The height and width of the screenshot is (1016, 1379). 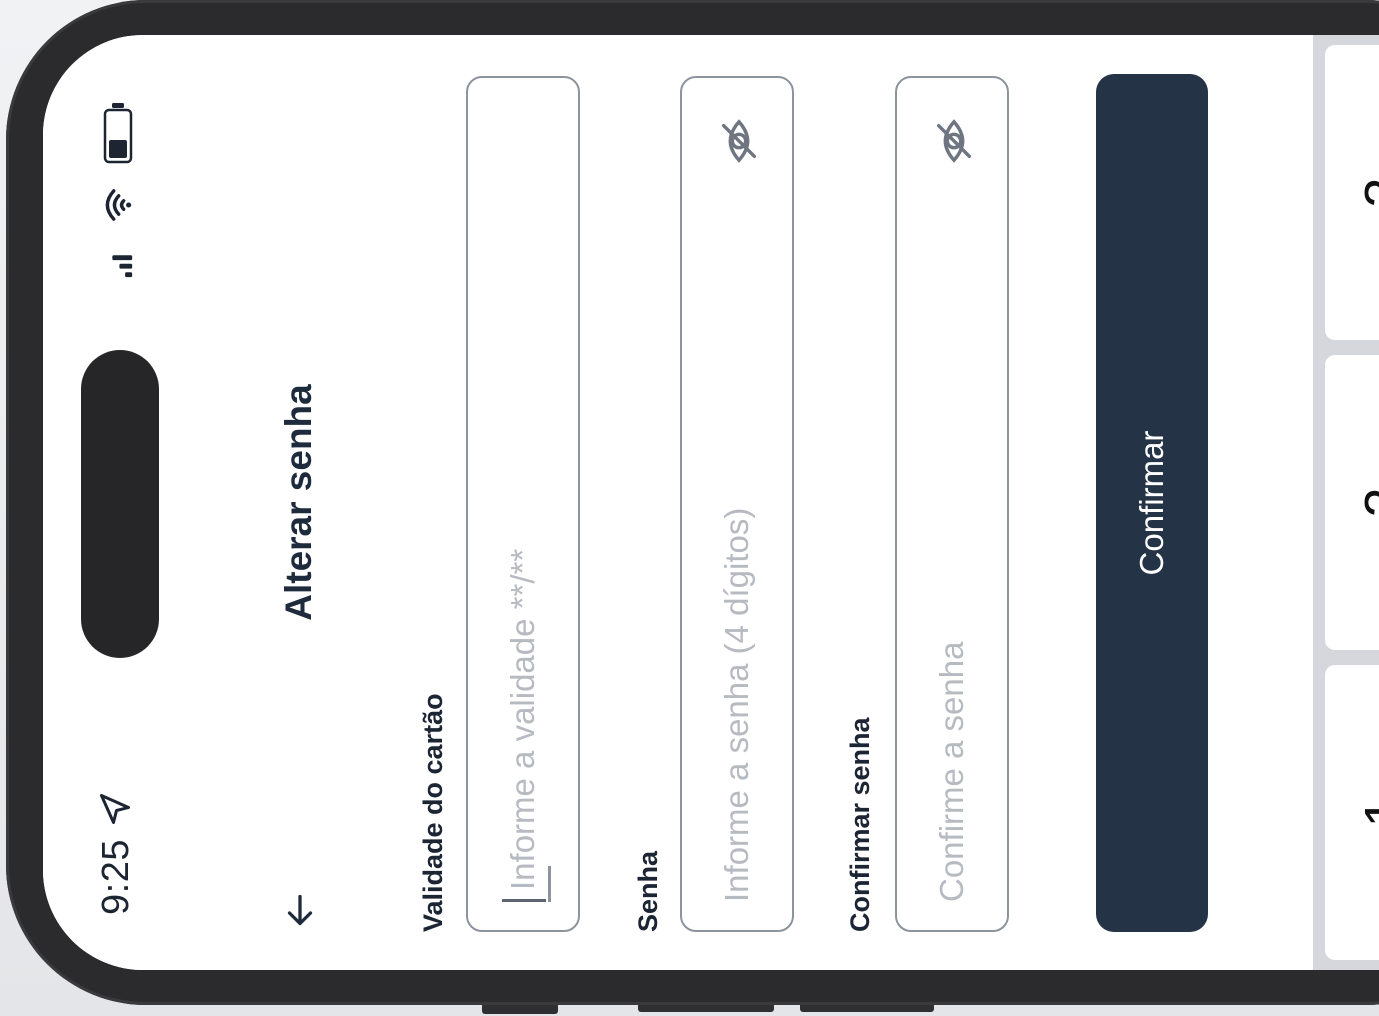 I want to click on password-input, so click(x=737, y=552).